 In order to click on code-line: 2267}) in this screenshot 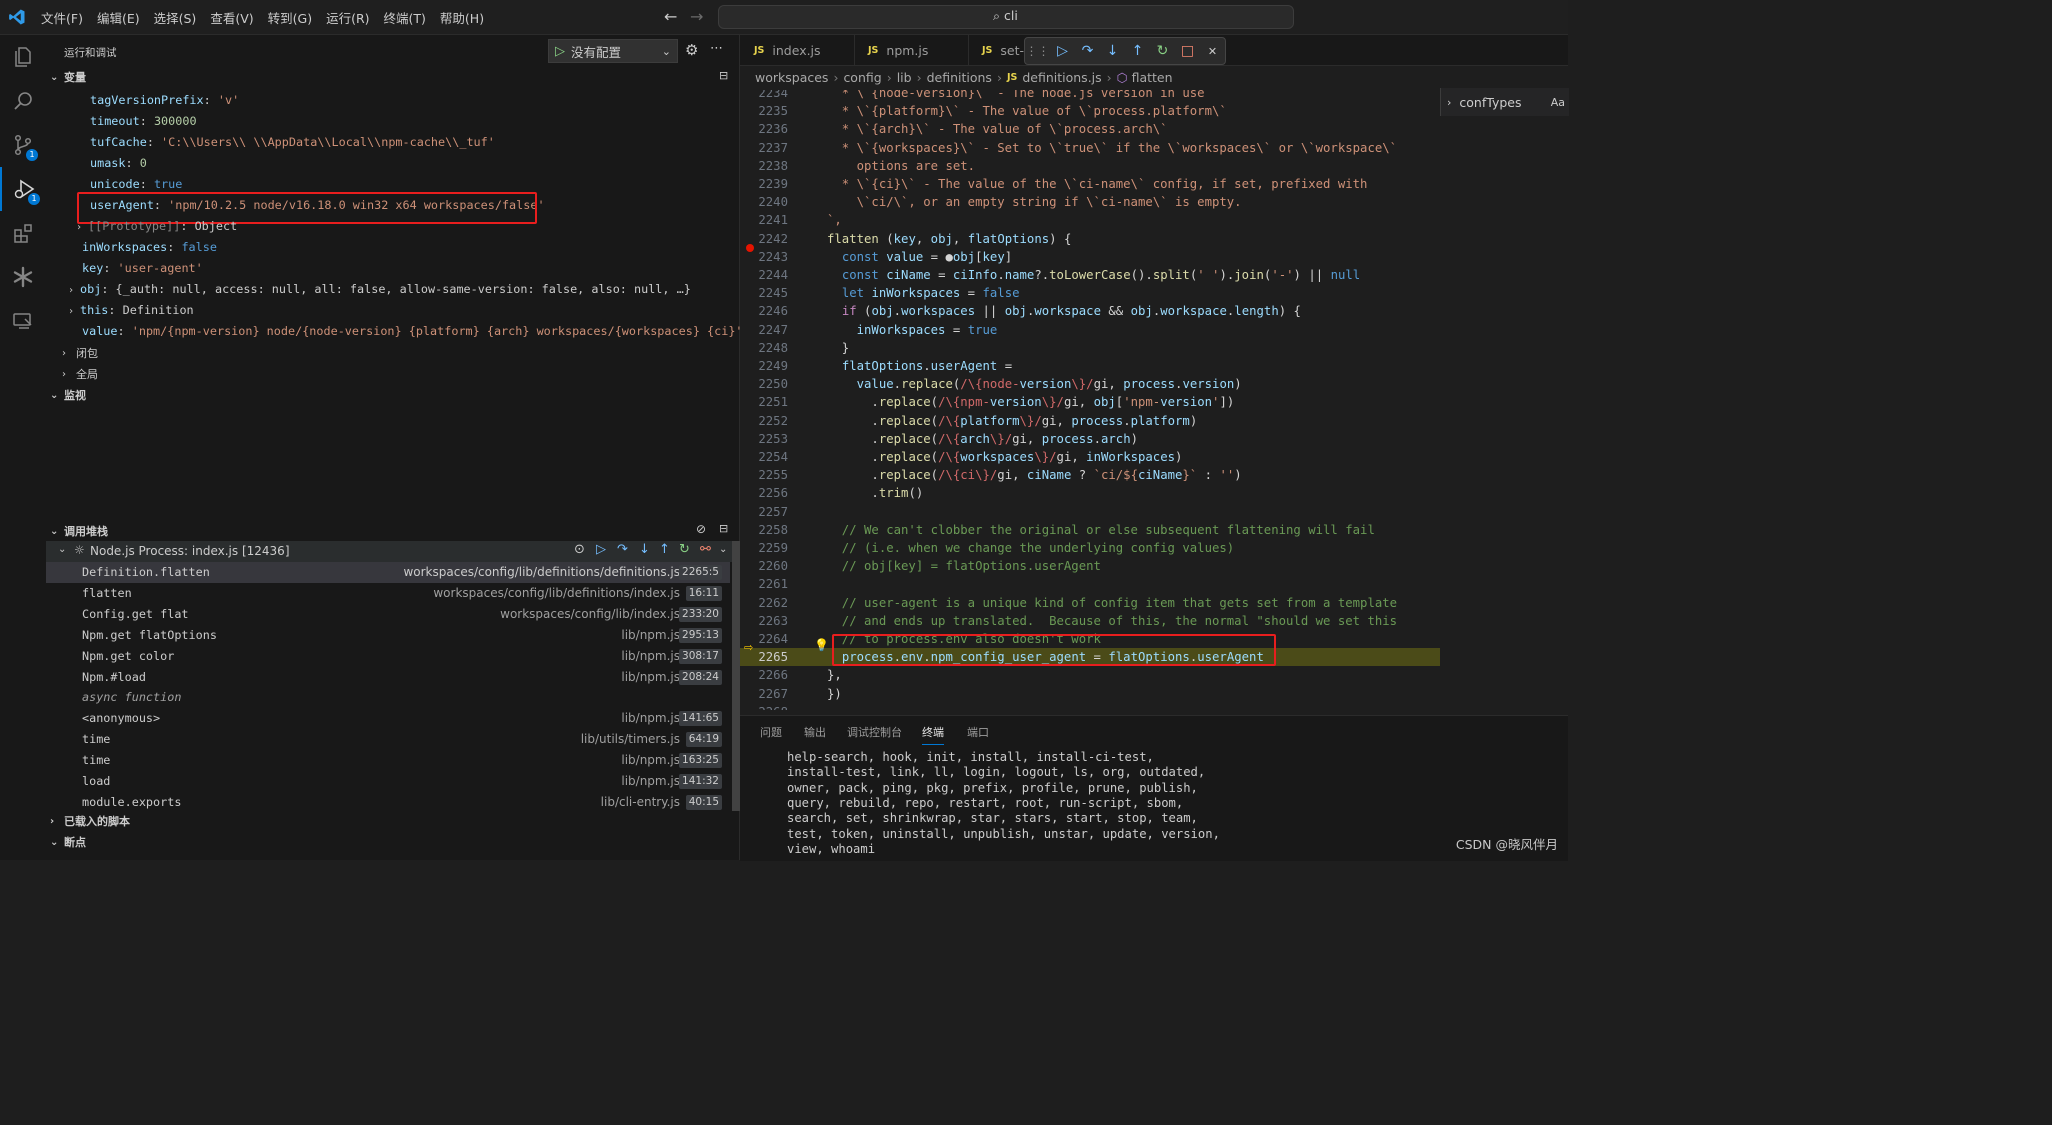, I will do `click(1090, 694)`.